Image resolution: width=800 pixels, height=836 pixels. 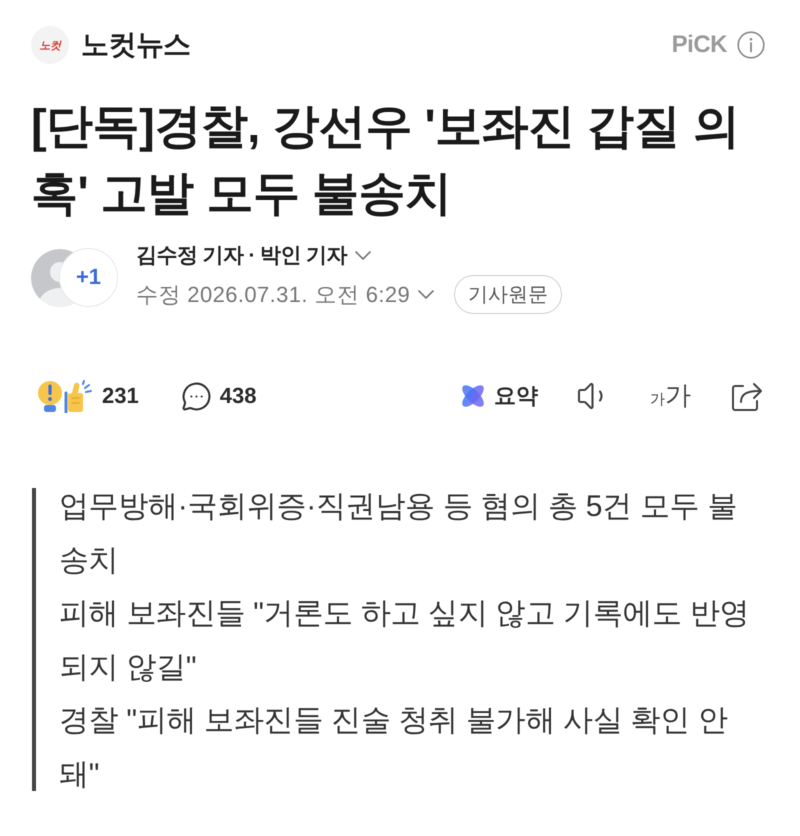 I want to click on press-name-link: 노컷뉴스, so click(x=136, y=45).